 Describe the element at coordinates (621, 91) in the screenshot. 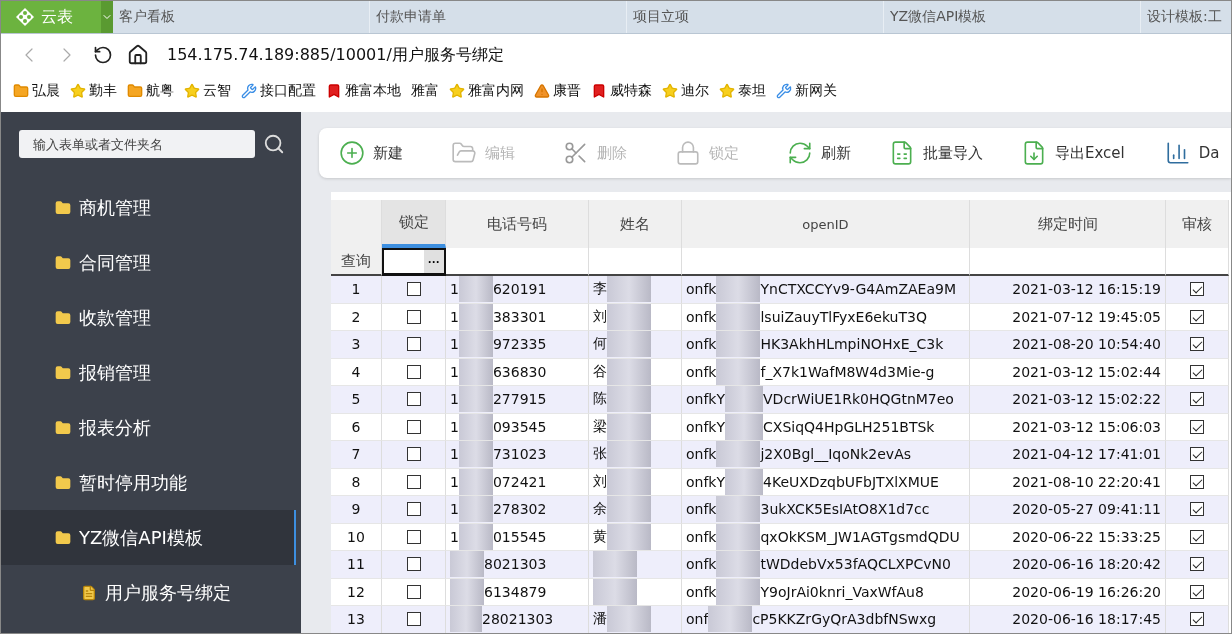

I see `bookmark-link: 威特森` at that location.